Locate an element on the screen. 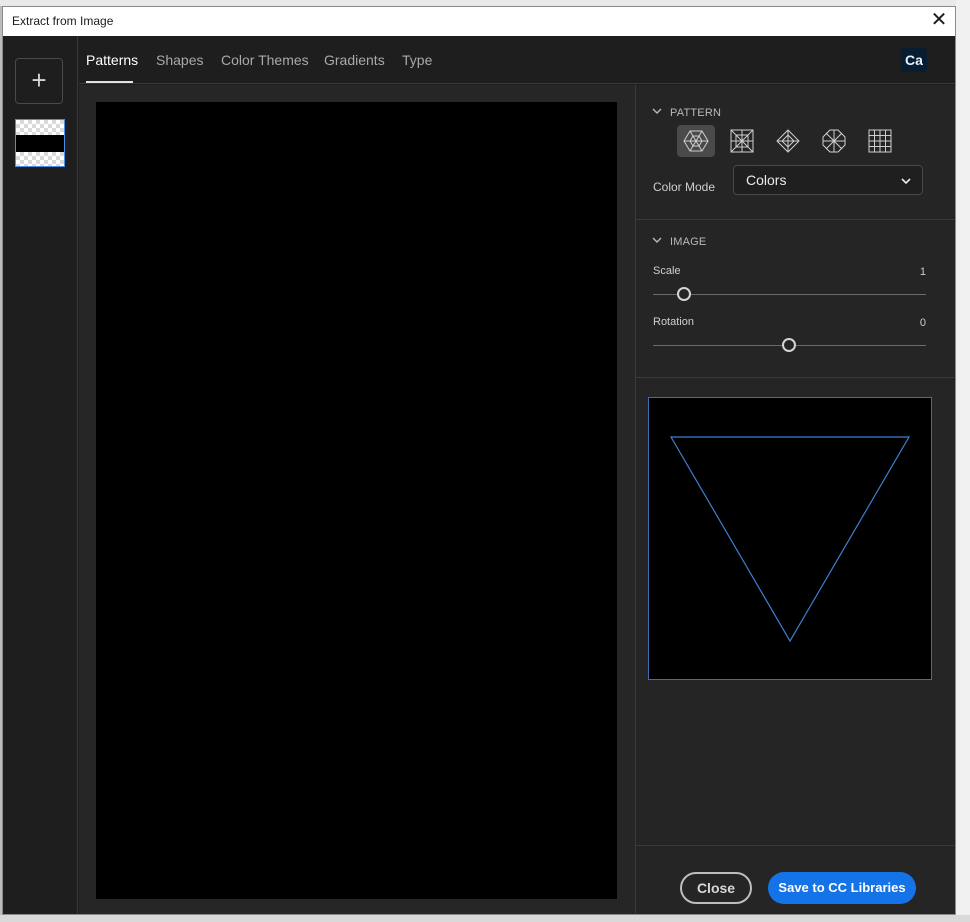 The height and width of the screenshot is (922, 970). footer-divider is located at coordinates (795, 845).